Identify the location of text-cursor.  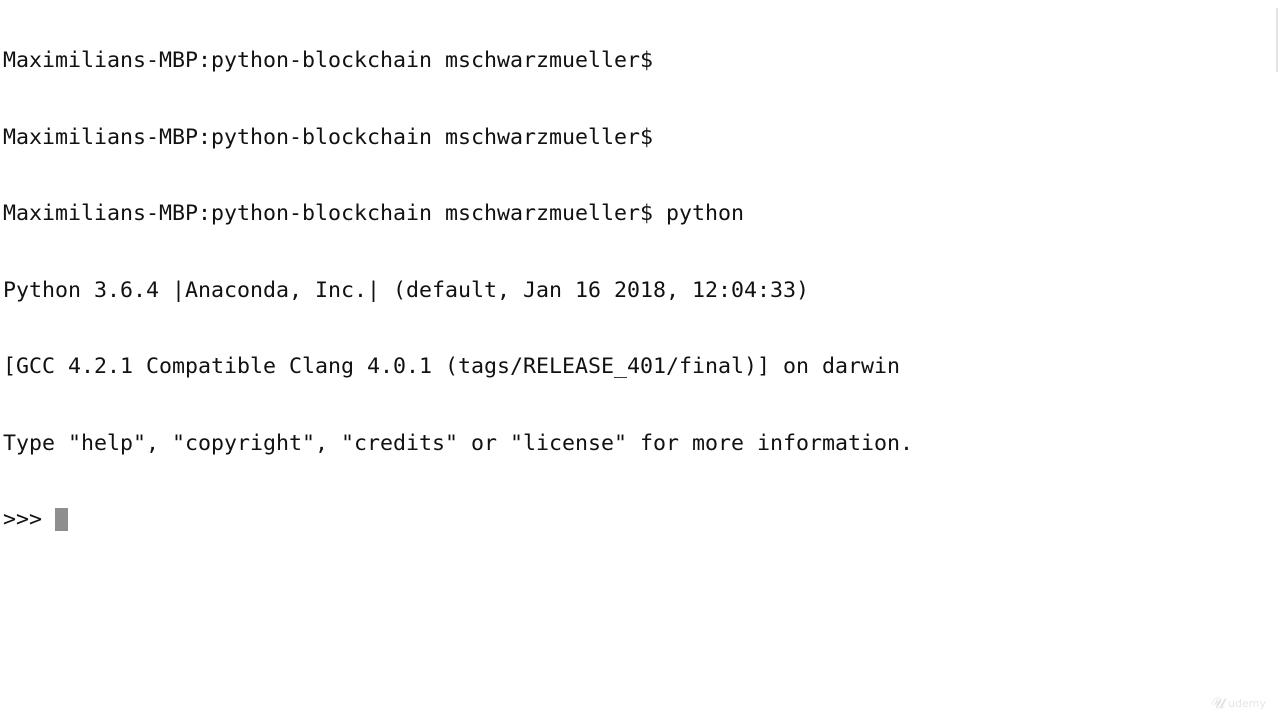
(62, 519).